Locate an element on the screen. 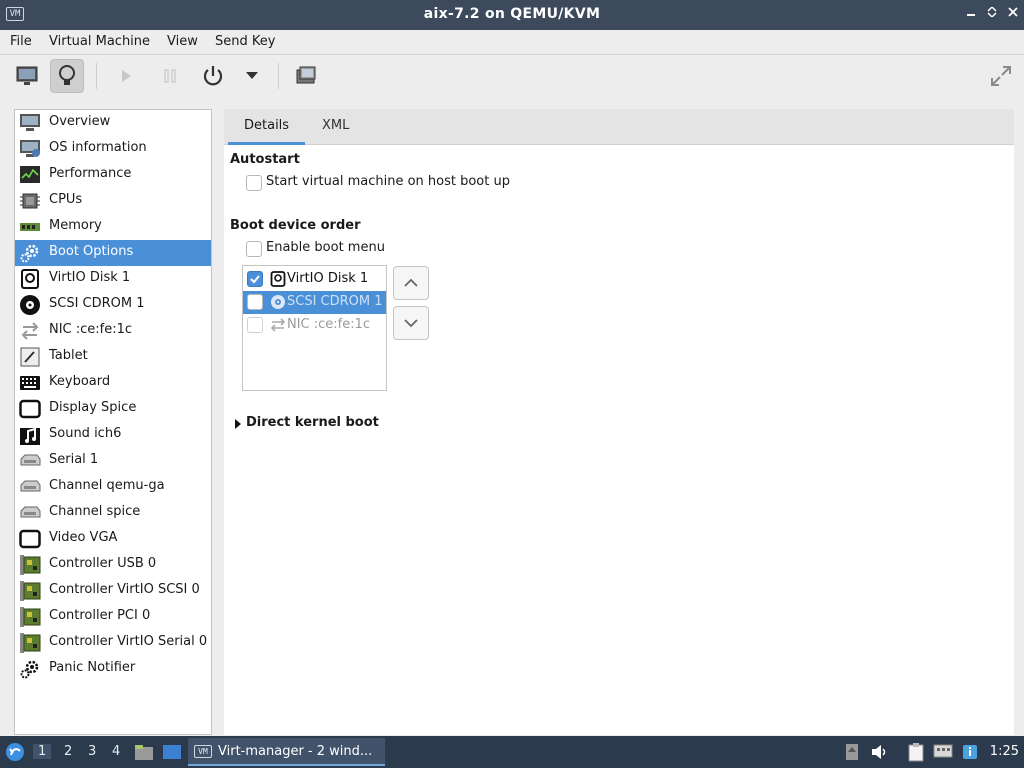 The height and width of the screenshot is (768, 1024). sidebar-item-sound-ich6: Sound ich6 is located at coordinates (113, 435).